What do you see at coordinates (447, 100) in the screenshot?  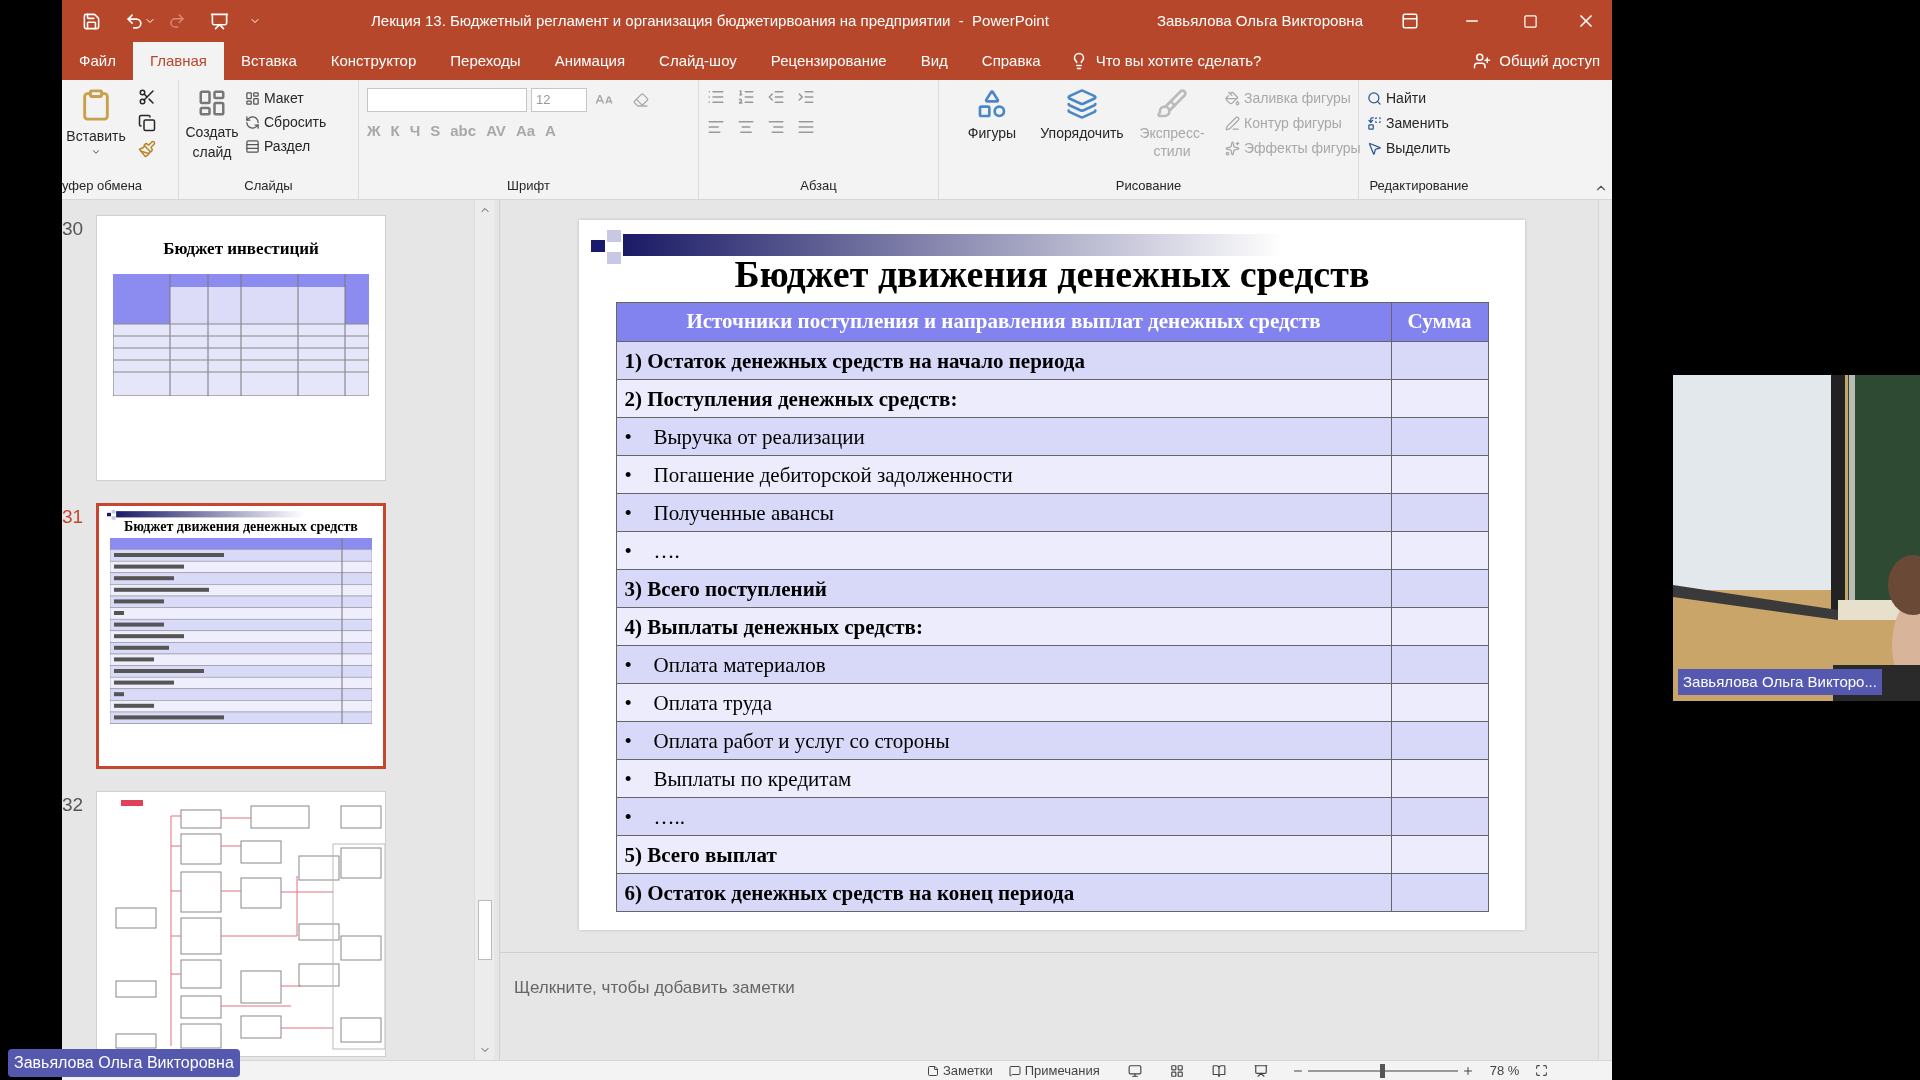 I see `font-name-field` at bounding box center [447, 100].